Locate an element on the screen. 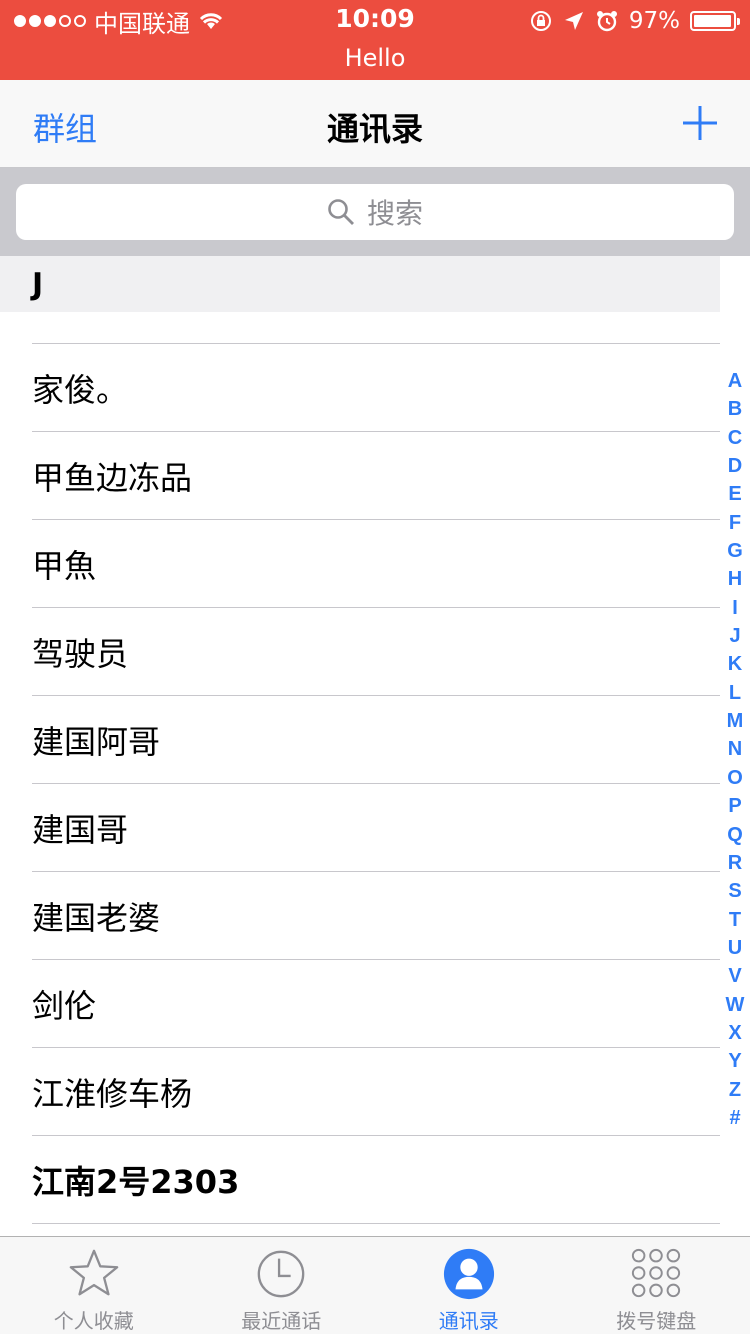  navigation-bar: 群组 通讯录 is located at coordinates (375, 124).